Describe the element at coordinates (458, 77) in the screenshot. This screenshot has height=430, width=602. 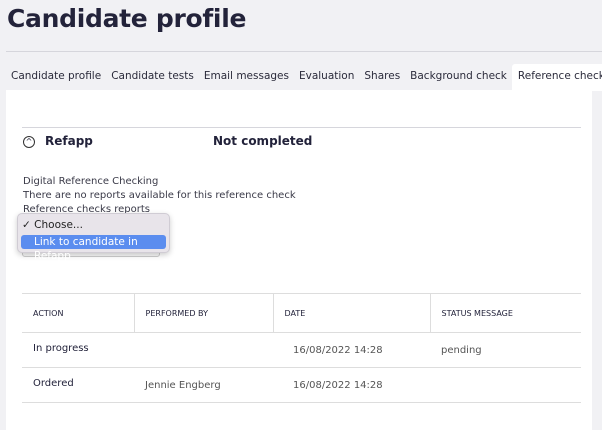
I see `tab-background-check: Background check` at that location.